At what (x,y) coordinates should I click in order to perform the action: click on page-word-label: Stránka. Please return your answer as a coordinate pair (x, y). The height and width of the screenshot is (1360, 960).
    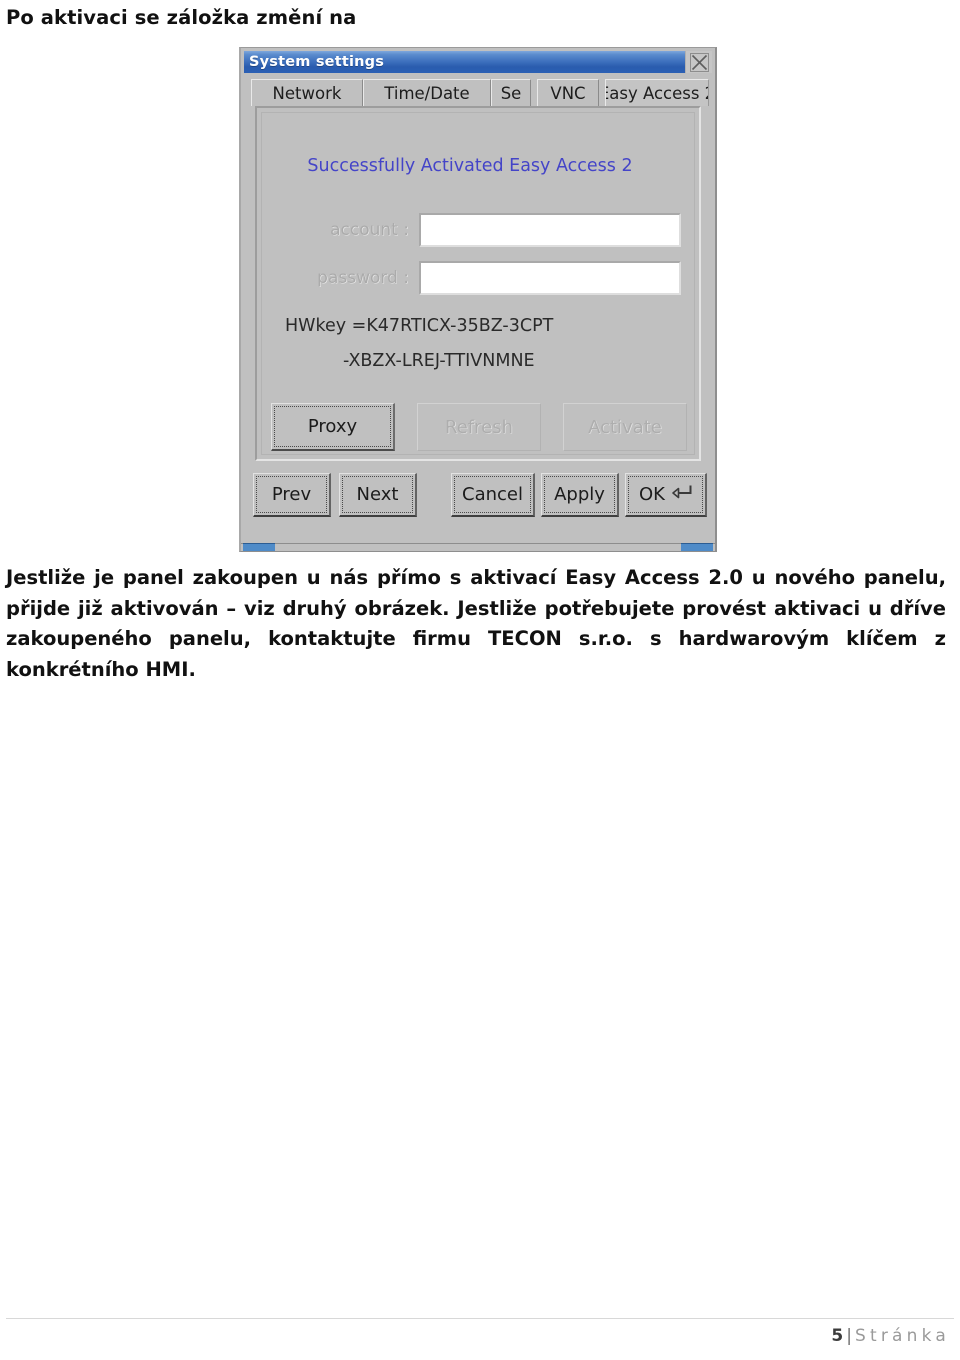
    Looking at the image, I should click on (902, 1336).